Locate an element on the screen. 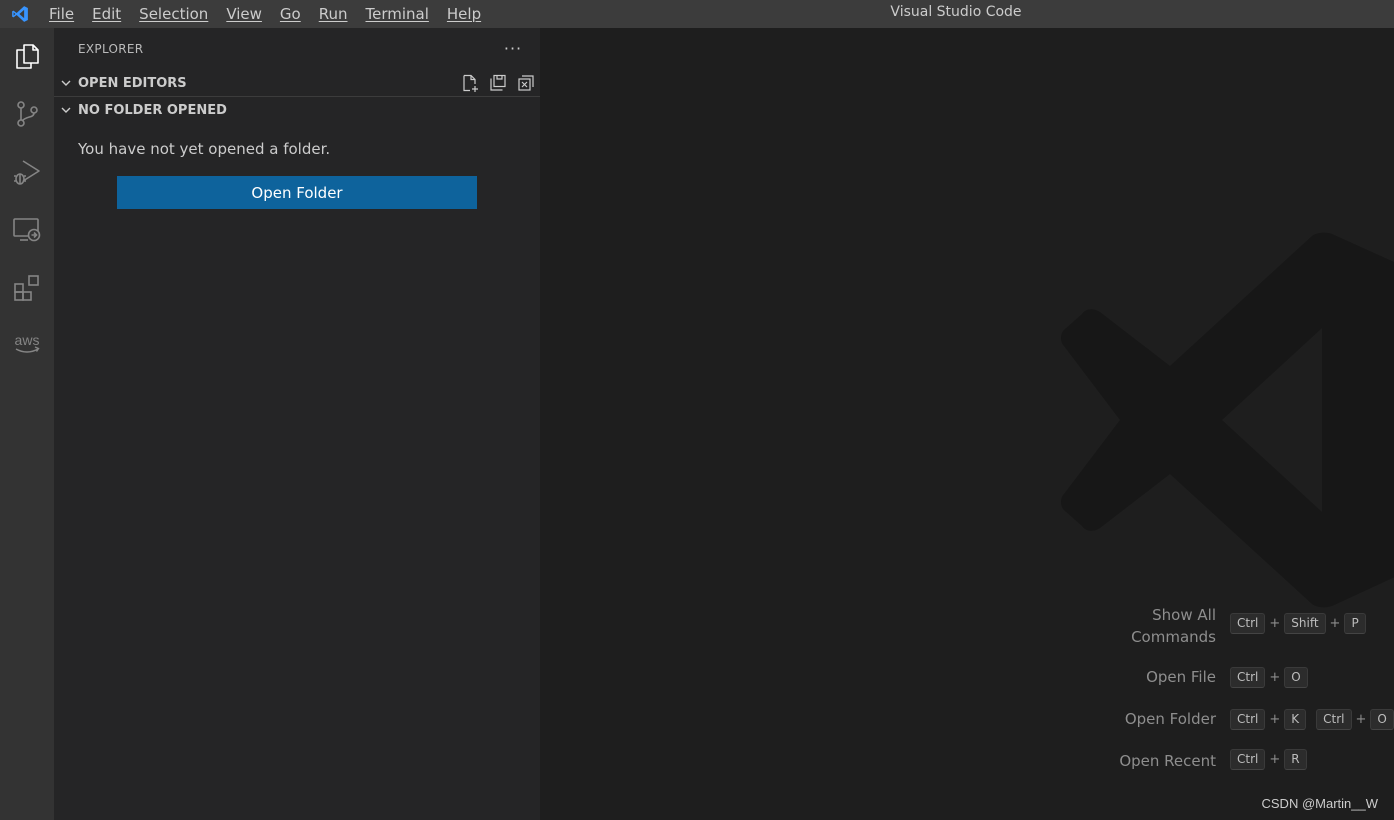  open-editors-label: OPEN EDITORS is located at coordinates (132, 83).